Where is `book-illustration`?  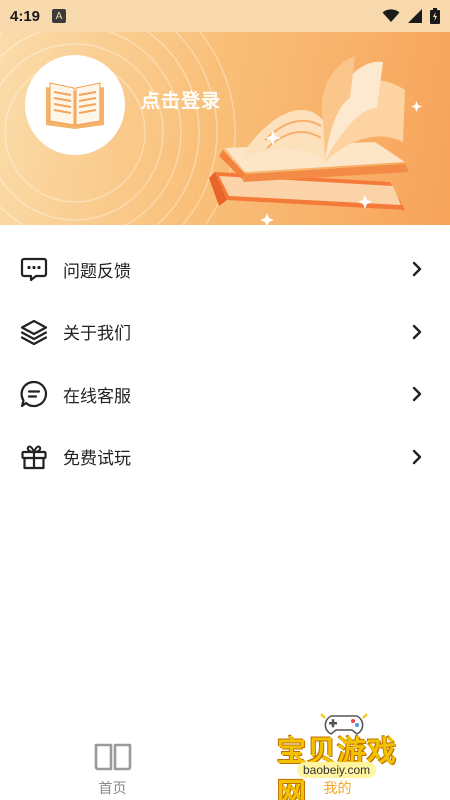 book-illustration is located at coordinates (315, 140).